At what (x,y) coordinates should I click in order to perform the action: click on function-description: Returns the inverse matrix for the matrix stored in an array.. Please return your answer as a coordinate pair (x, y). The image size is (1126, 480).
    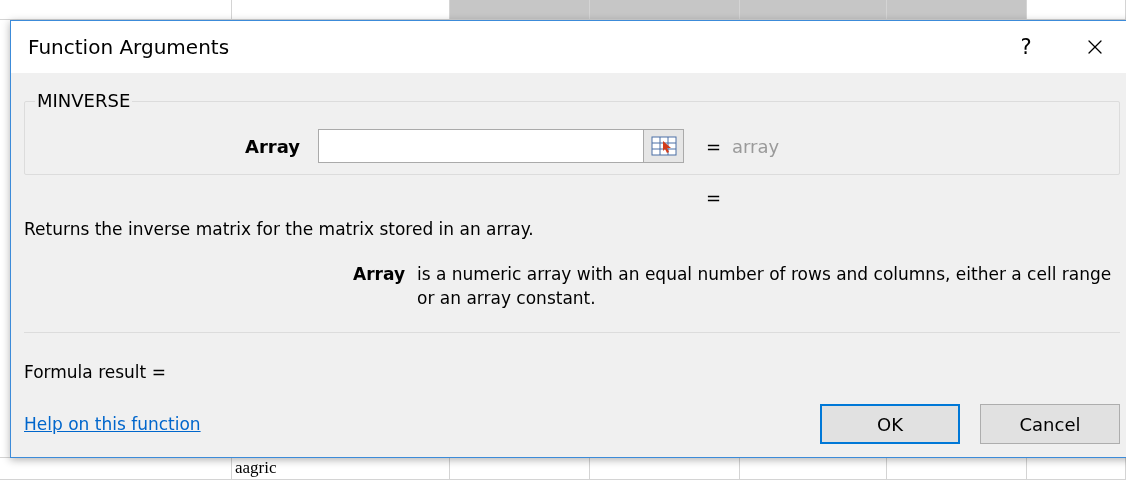
    Looking at the image, I should click on (279, 229).